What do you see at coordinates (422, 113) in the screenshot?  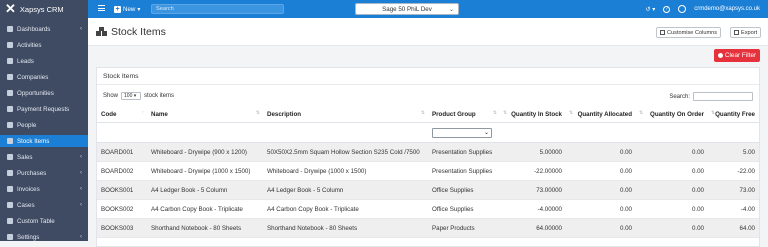 I see `sort-icon: ⇅` at bounding box center [422, 113].